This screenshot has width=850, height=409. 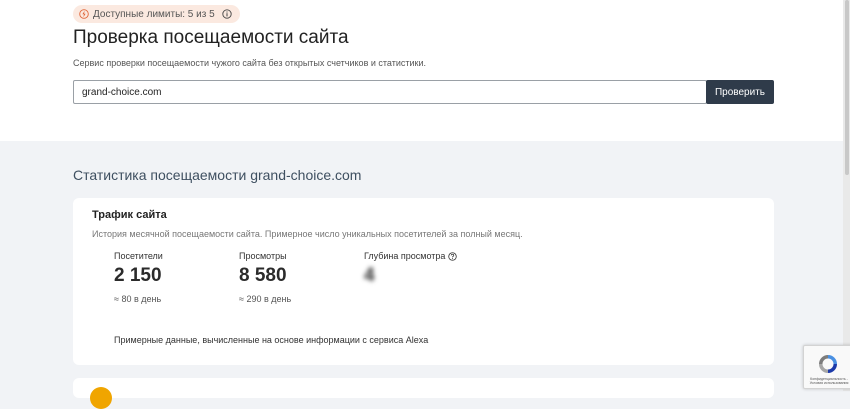 What do you see at coordinates (138, 256) in the screenshot?
I see `metric-label: Посетители` at bounding box center [138, 256].